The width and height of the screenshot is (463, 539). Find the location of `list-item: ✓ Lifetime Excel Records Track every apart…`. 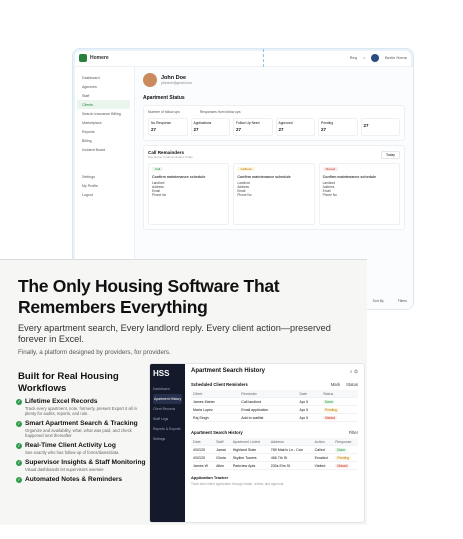

list-item: ✓ Lifetime Excel Records Track every apart… is located at coordinates (76, 407).